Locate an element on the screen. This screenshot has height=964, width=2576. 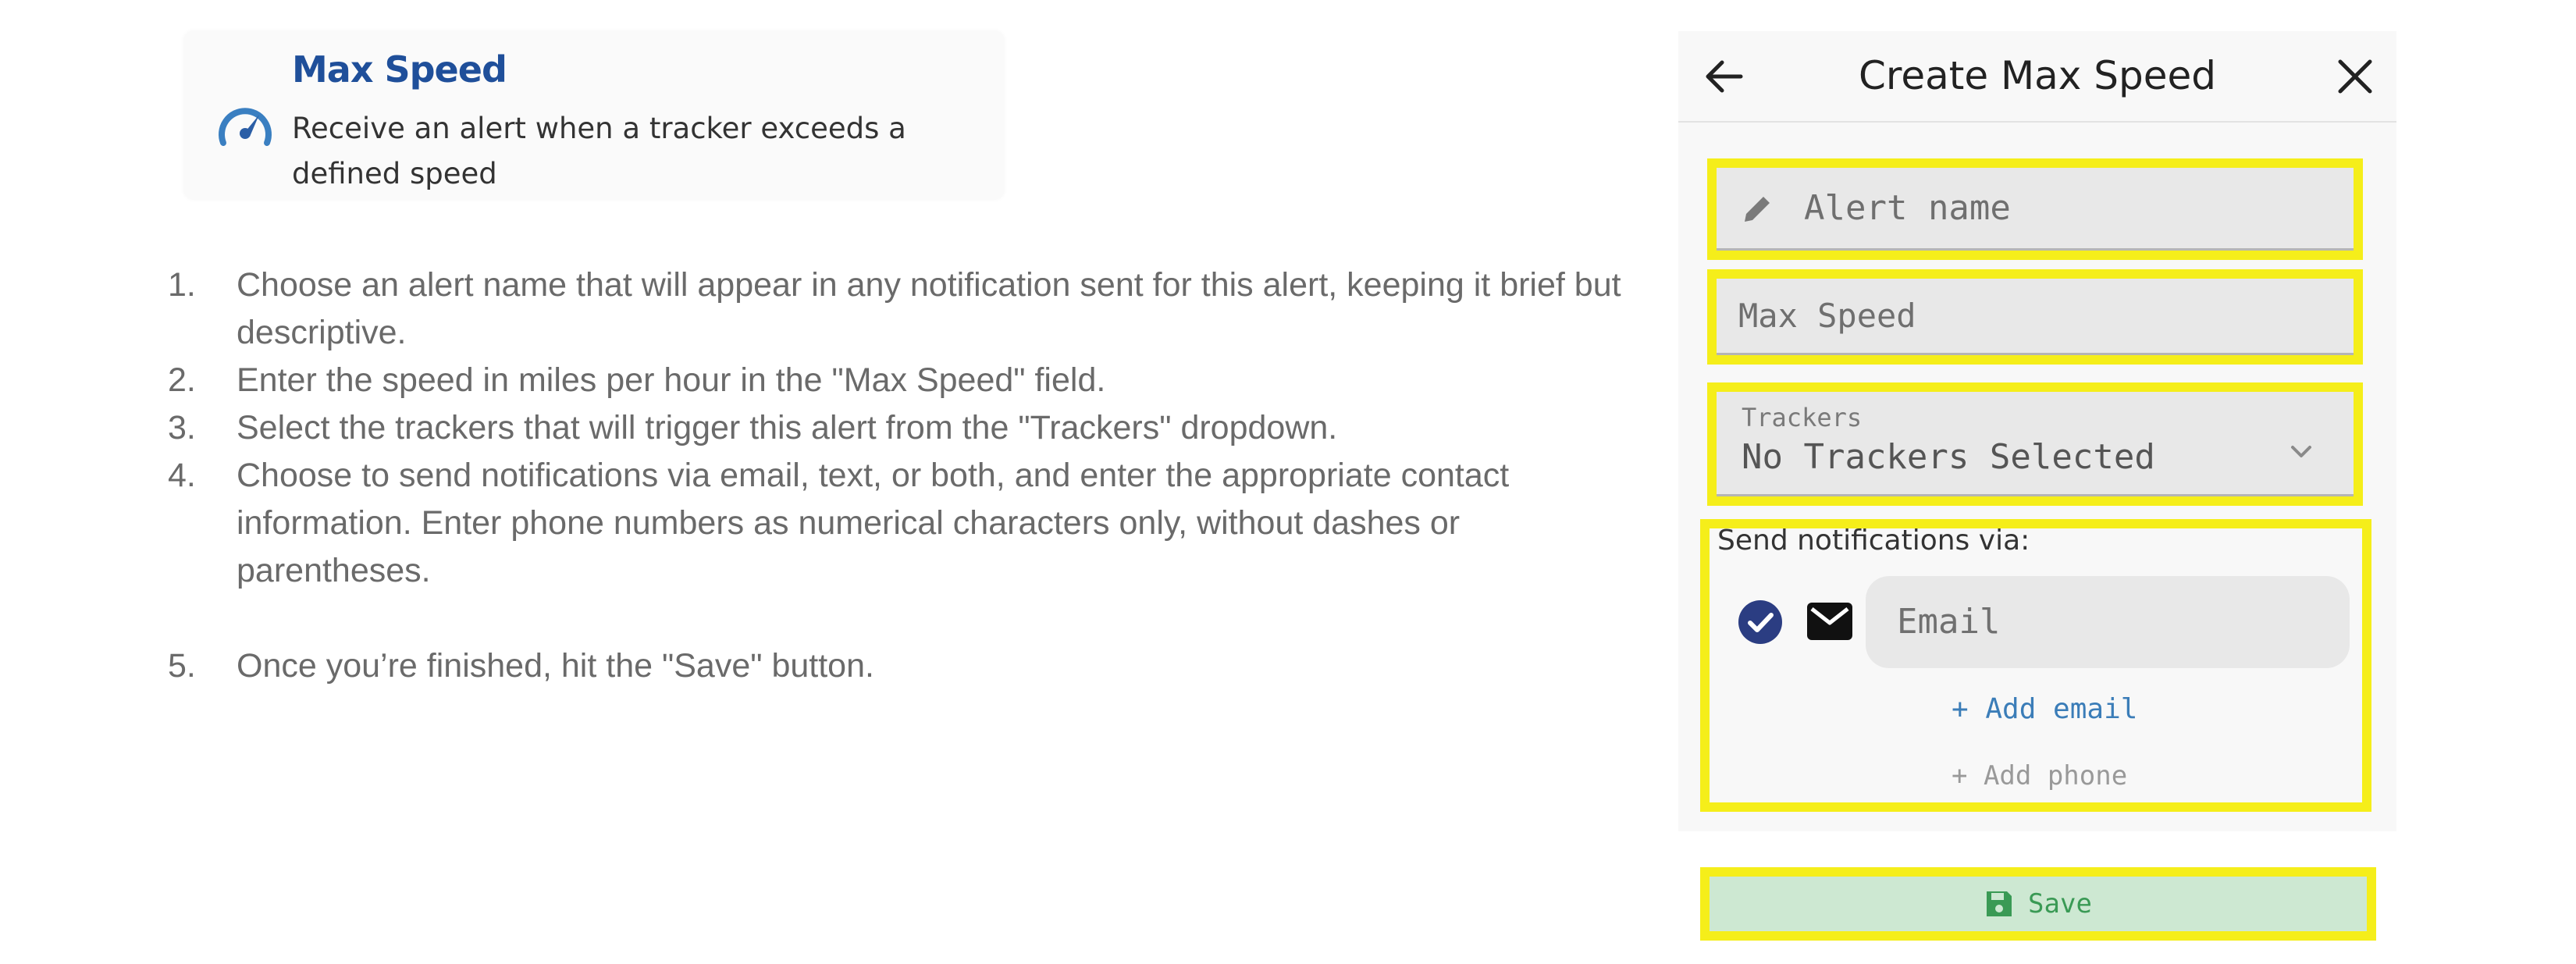
close-icon is located at coordinates (2355, 76).